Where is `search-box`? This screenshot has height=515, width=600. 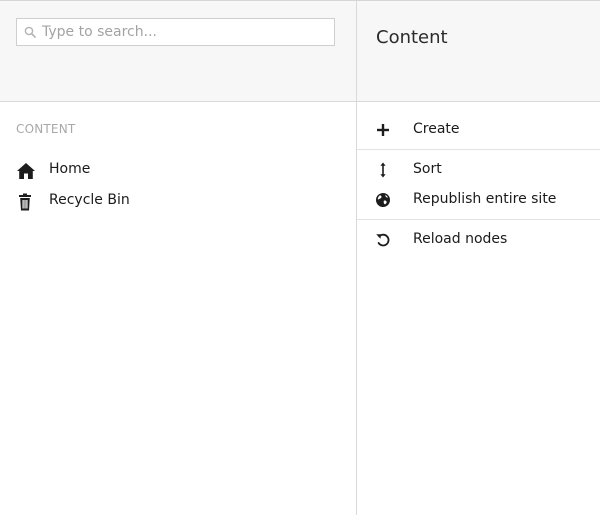 search-box is located at coordinates (175, 32).